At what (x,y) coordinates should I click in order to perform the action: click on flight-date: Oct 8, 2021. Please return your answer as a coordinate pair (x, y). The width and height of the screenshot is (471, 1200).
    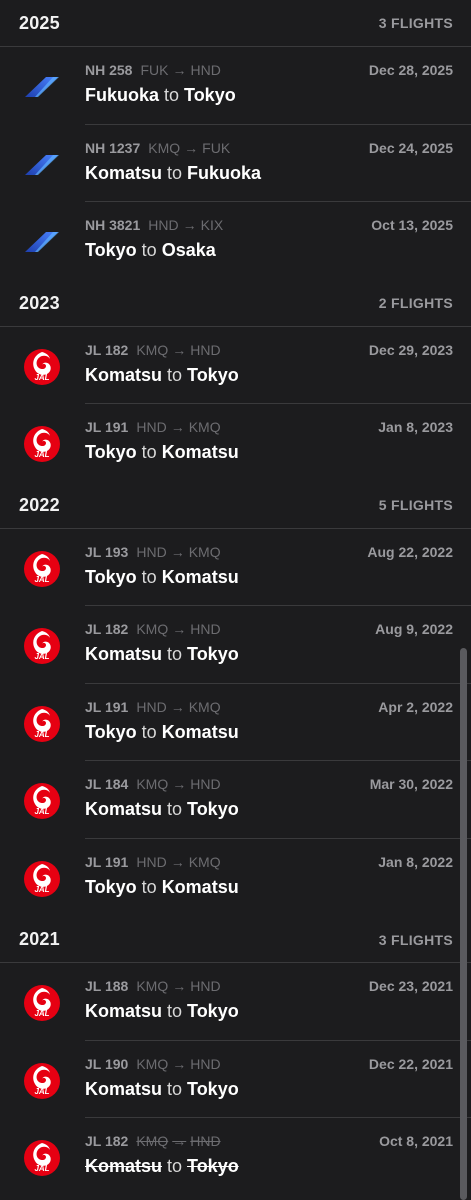
    Looking at the image, I should click on (416, 1141).